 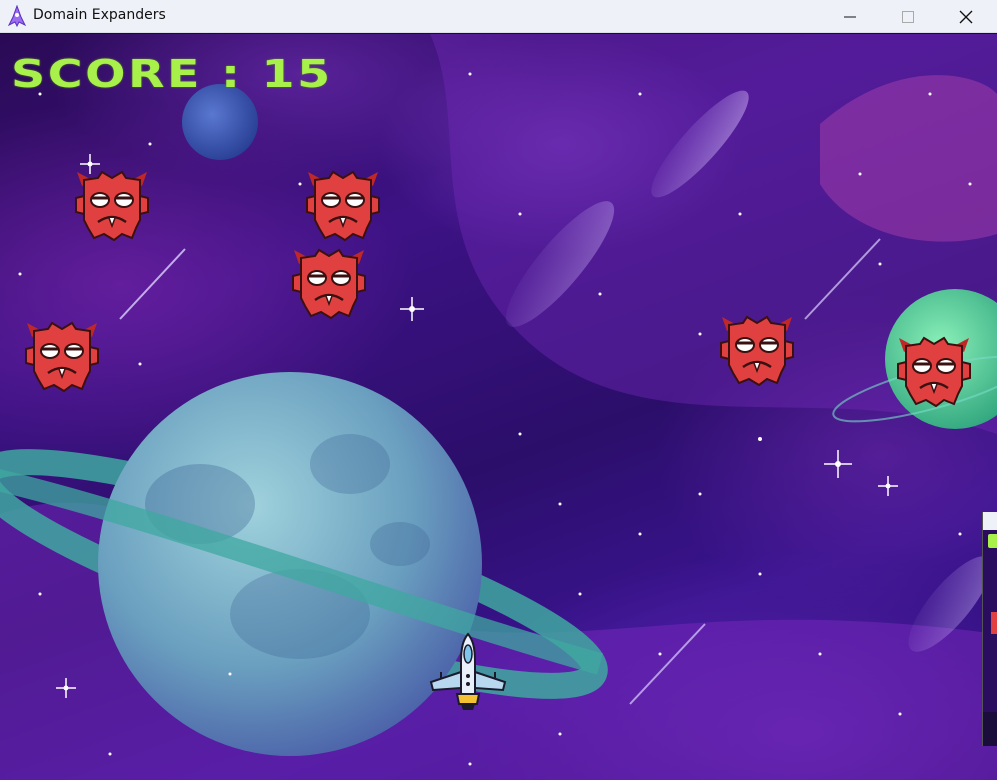 I want to click on close-icon, so click(x=966, y=16).